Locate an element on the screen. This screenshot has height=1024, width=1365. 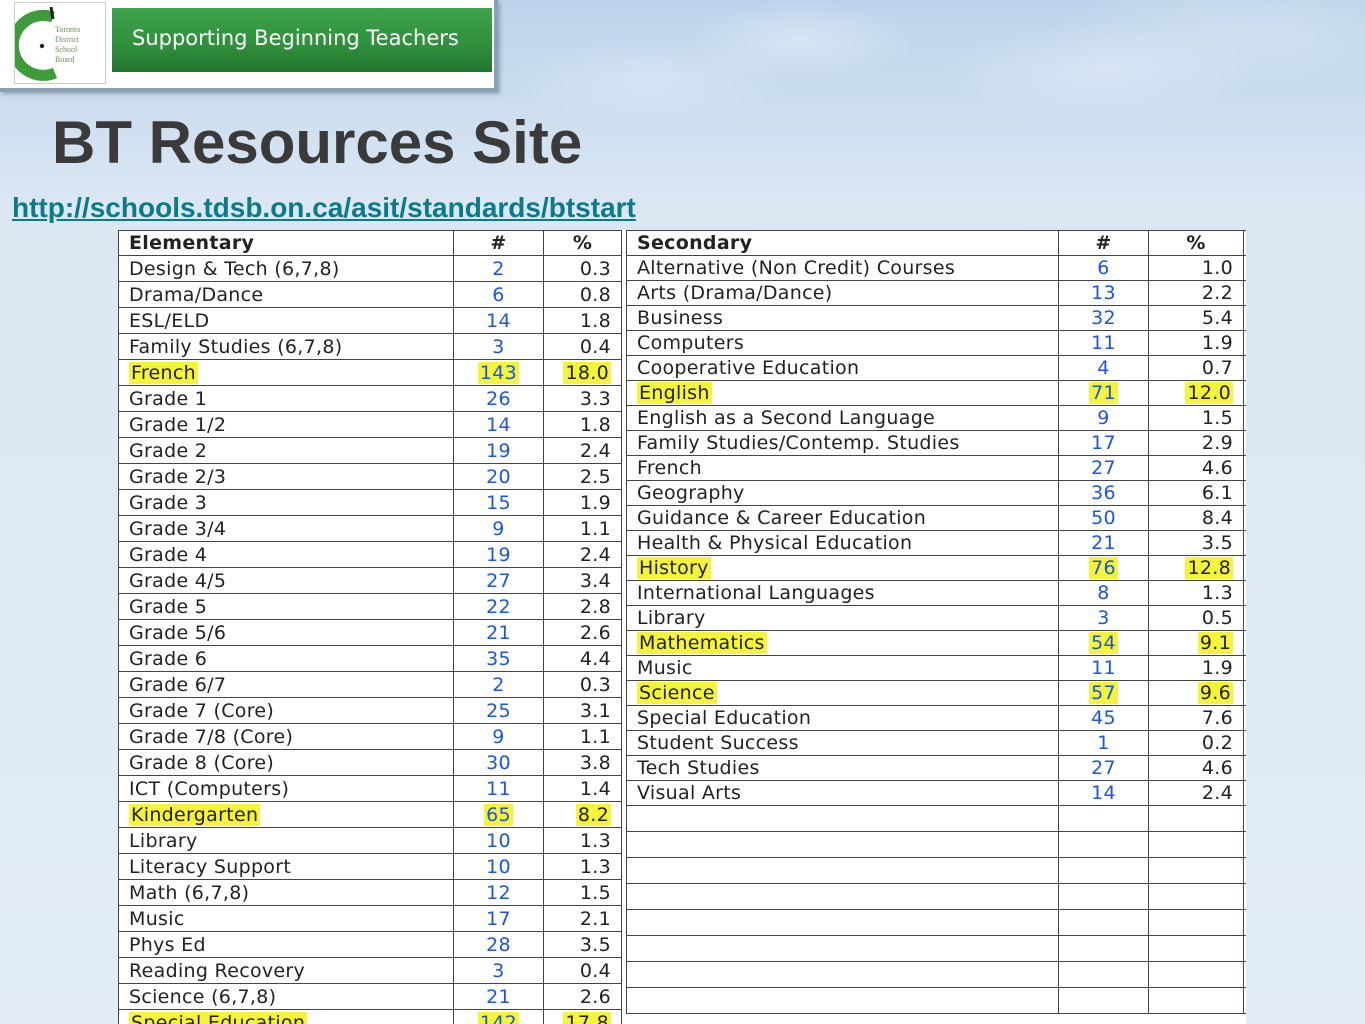
count-cell-text: 6 is located at coordinates (498, 294).